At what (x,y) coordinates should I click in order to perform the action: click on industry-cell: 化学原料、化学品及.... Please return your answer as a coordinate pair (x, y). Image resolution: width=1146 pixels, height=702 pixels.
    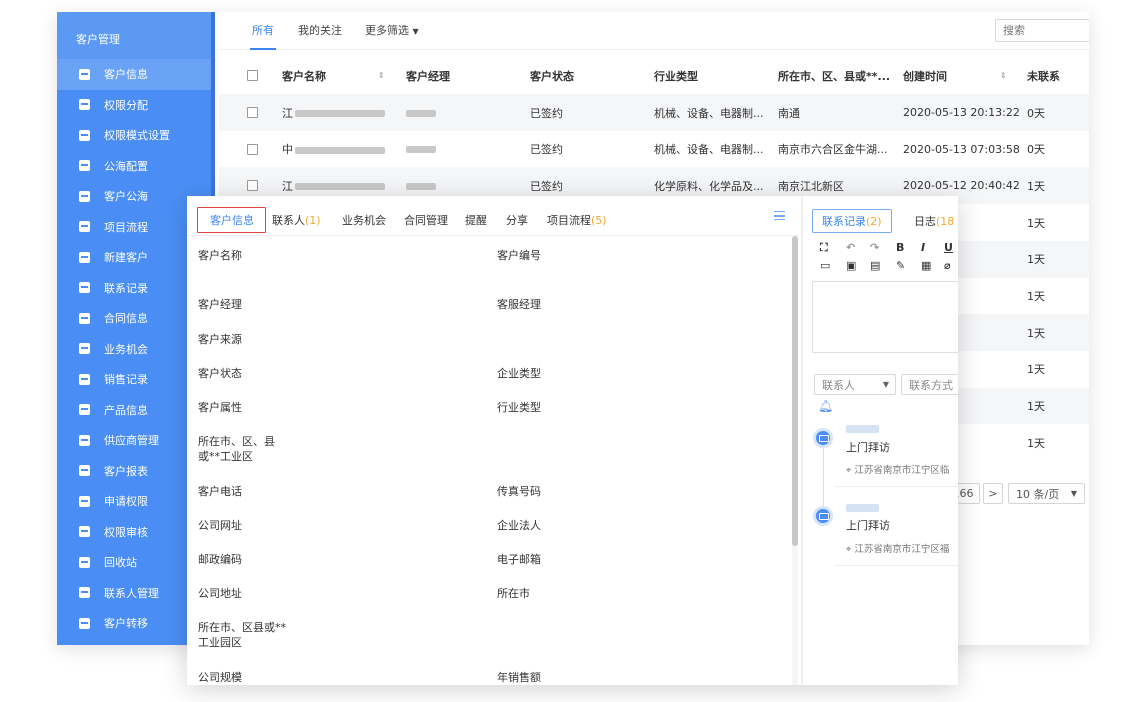
    Looking at the image, I should click on (709, 186).